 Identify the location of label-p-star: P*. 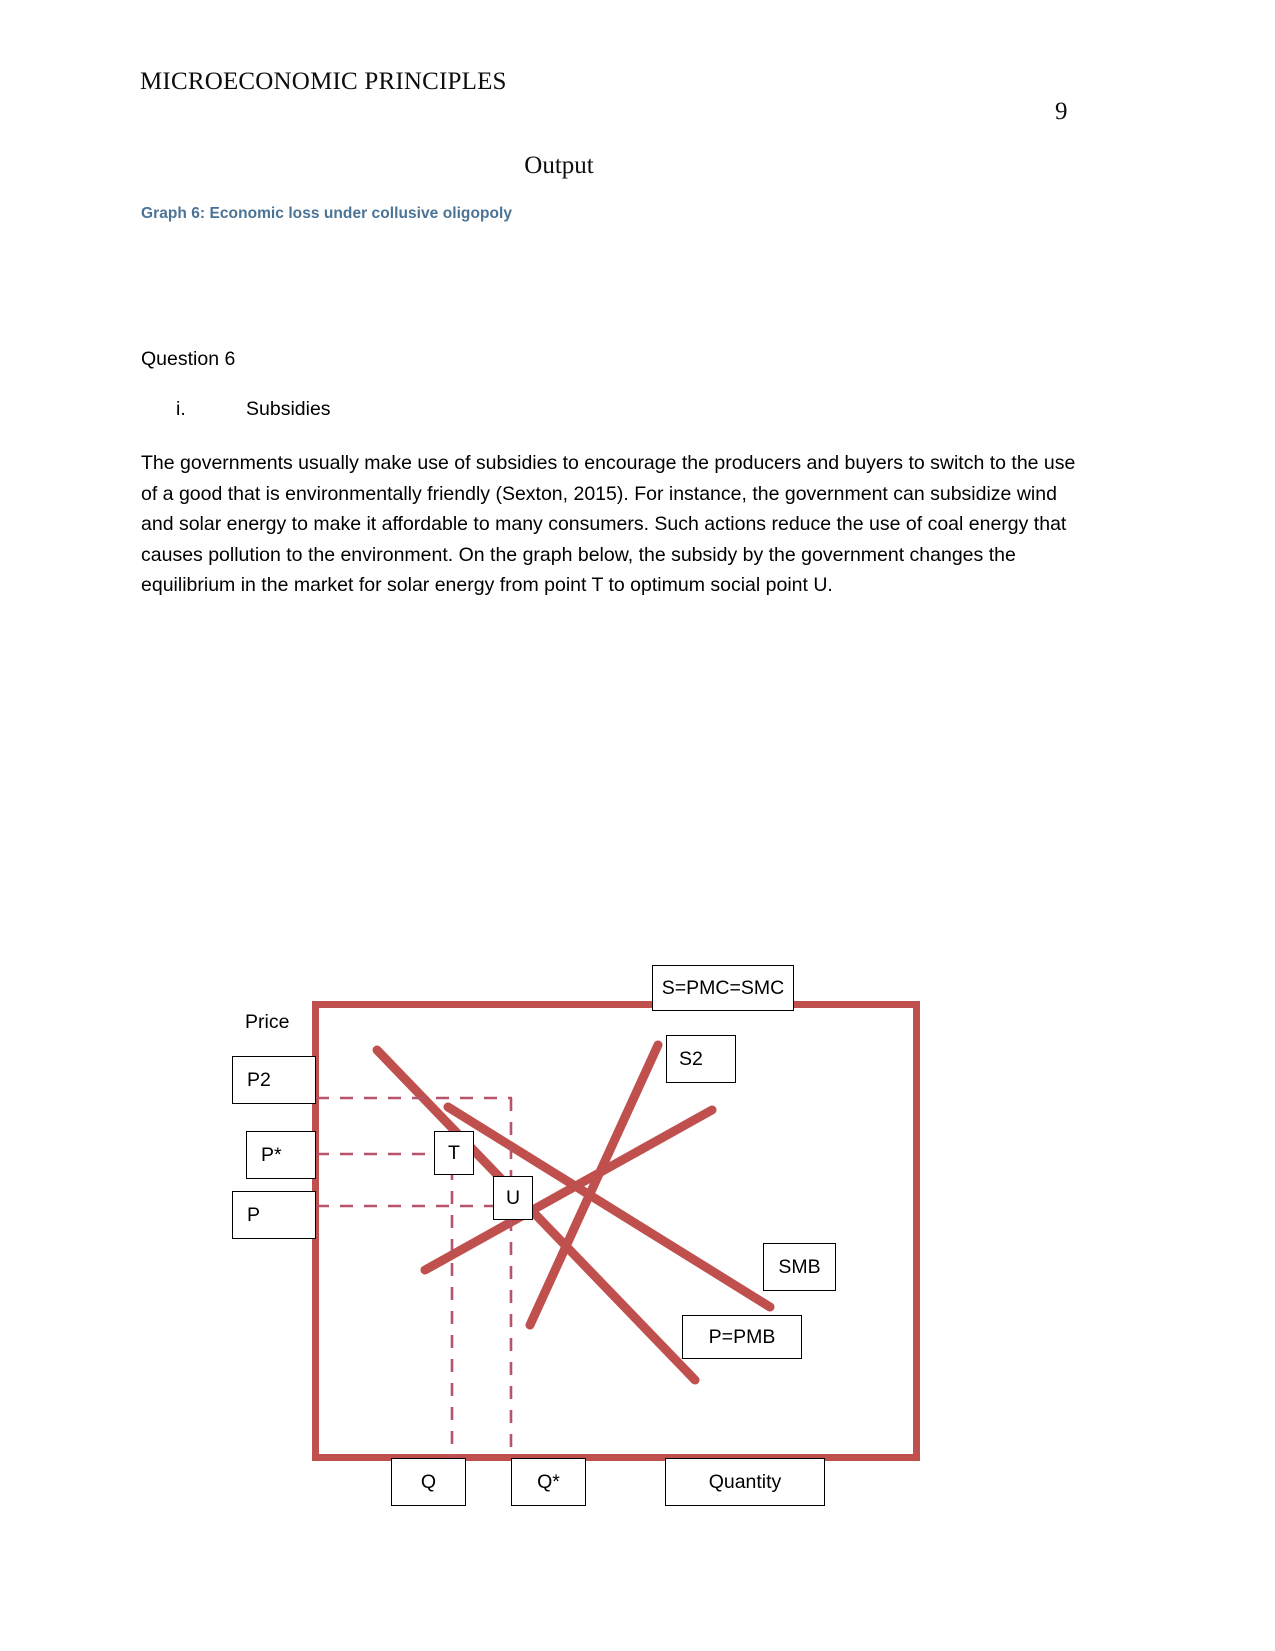
(271, 1154).